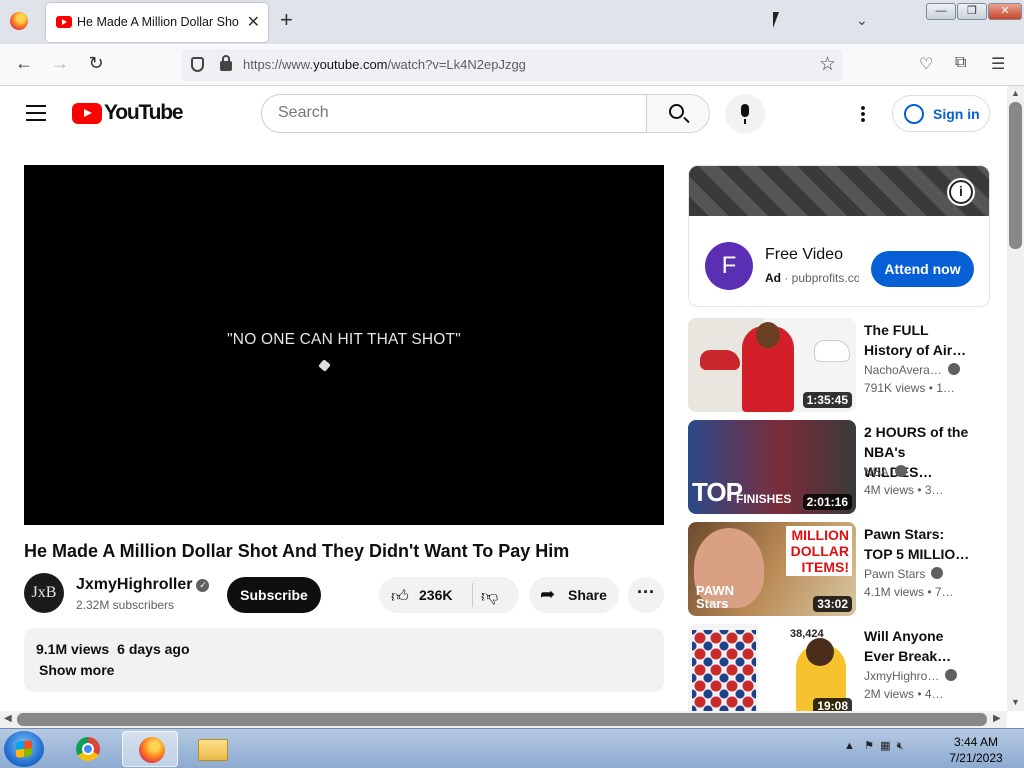  I want to click on horizontal-scroll-thumb, so click(502, 719).